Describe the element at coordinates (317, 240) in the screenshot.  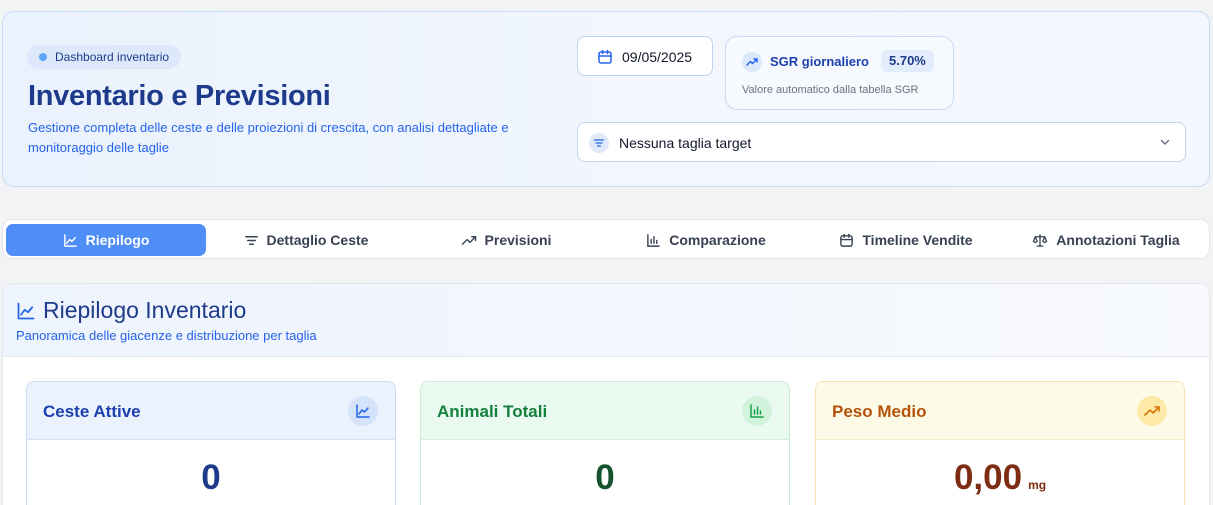
I see `tab-label: Dettaglio Ceste` at that location.